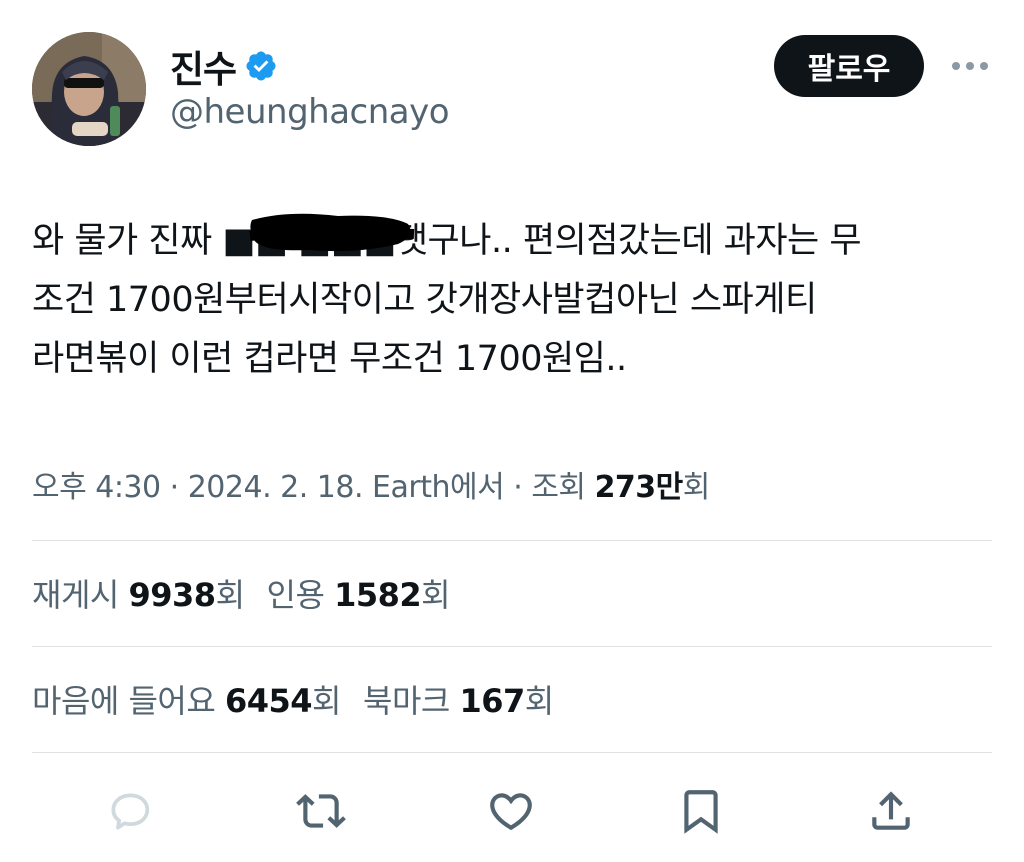 The image size is (1024, 862). I want to click on tweet-date: 2024. 2. 18., so click(276, 487).